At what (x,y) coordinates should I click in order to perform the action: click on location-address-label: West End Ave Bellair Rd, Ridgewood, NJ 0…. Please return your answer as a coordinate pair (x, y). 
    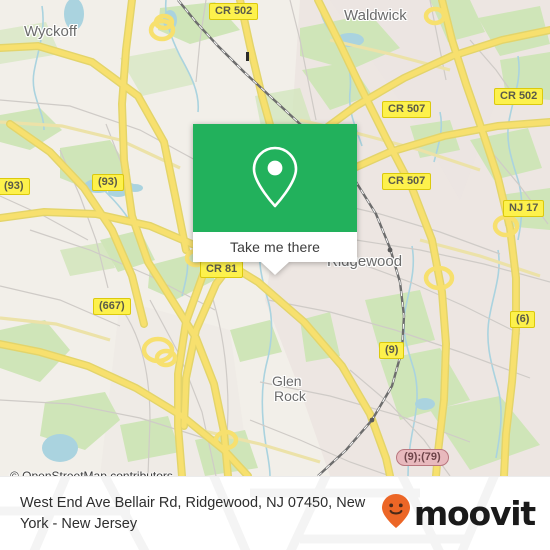
    Looking at the image, I should click on (193, 513).